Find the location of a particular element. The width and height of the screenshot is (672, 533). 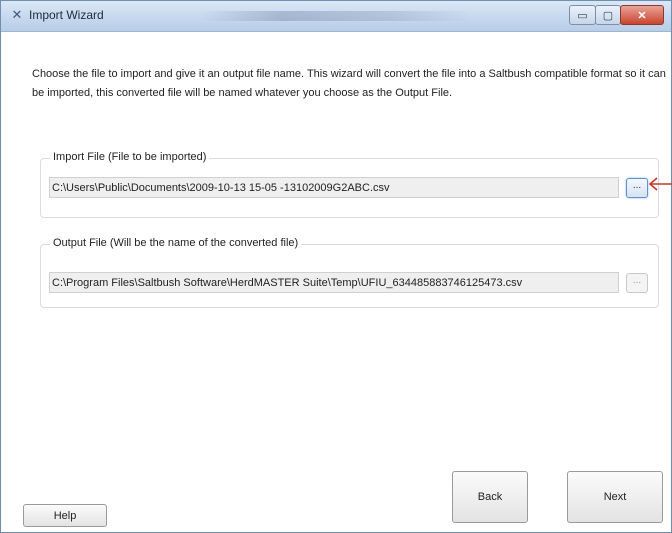

title-bar: ✕ Import Wizard ▭ ▢ ✕ is located at coordinates (336, 16).